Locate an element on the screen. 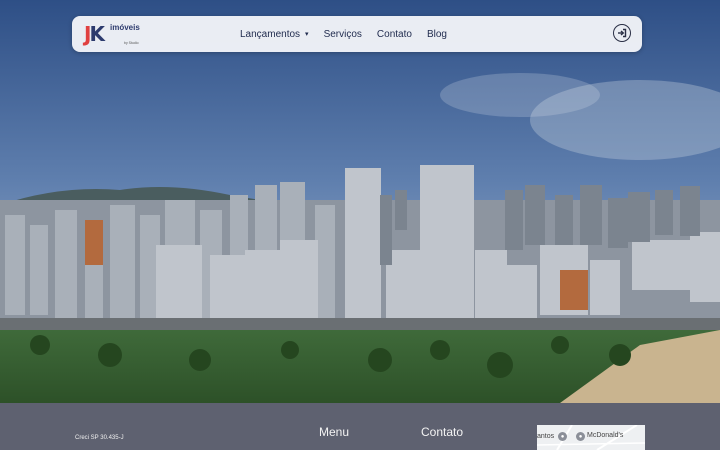  nav-item-blog: Blog is located at coordinates (437, 34).